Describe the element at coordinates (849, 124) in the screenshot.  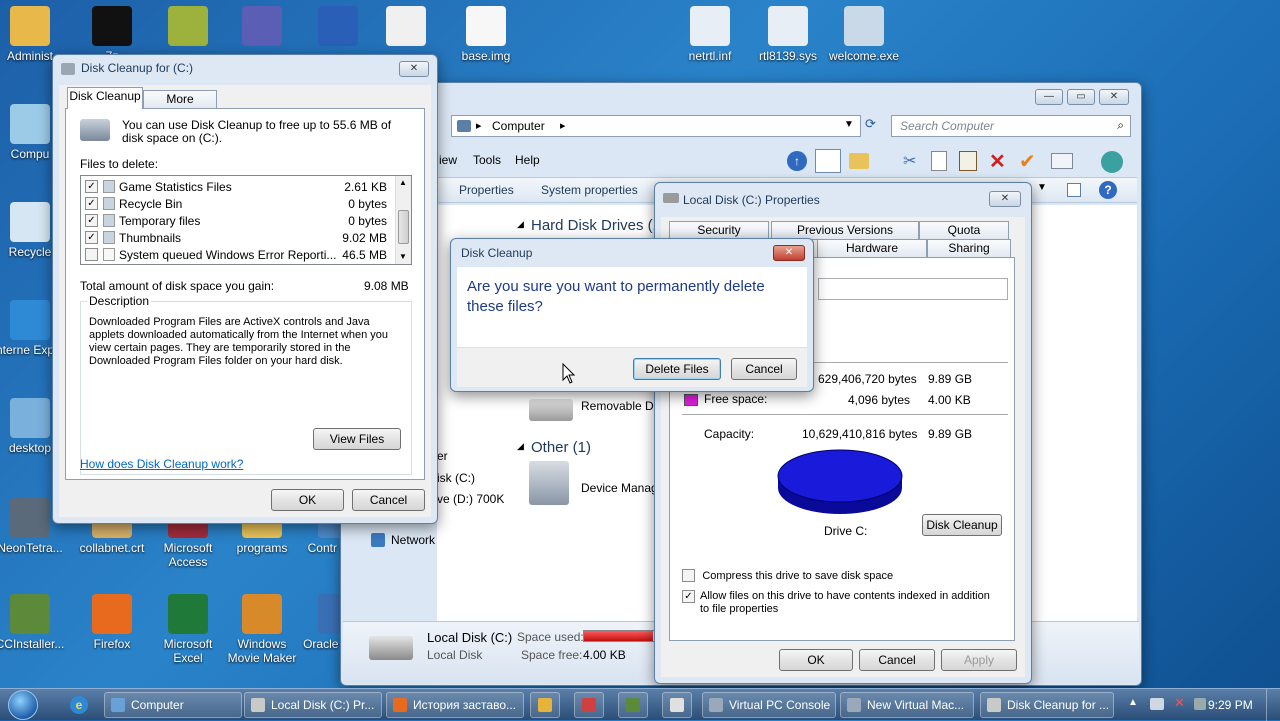
I see `chevron-down-icon: ▼` at that location.